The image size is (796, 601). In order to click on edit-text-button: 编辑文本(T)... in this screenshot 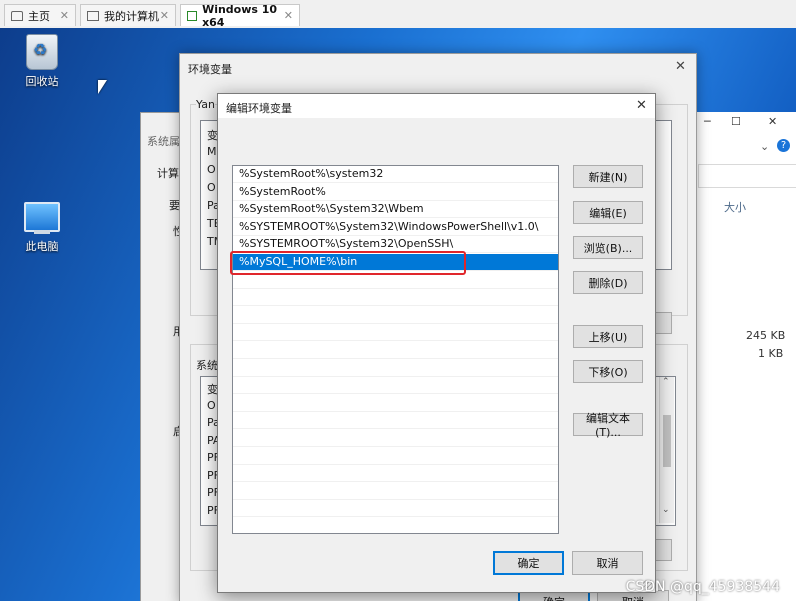, I will do `click(608, 425)`.